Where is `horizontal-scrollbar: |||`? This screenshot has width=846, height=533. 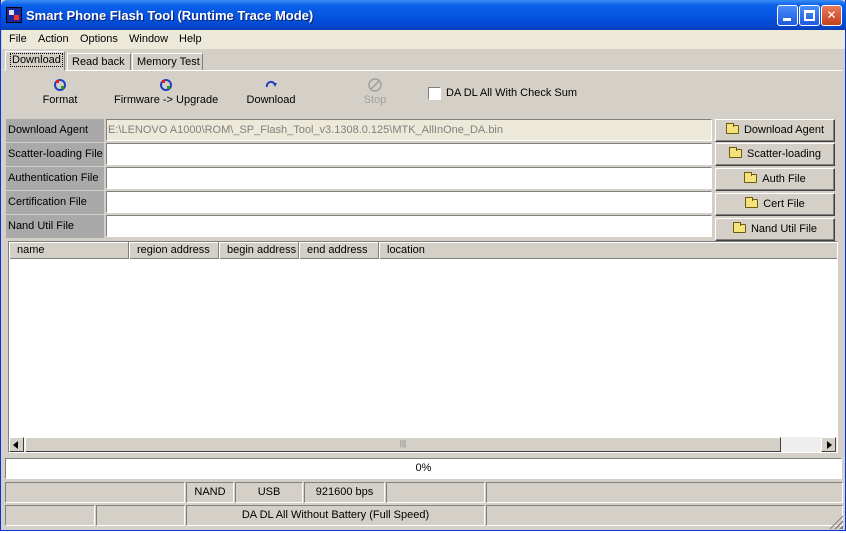 horizontal-scrollbar: ||| is located at coordinates (423, 444).